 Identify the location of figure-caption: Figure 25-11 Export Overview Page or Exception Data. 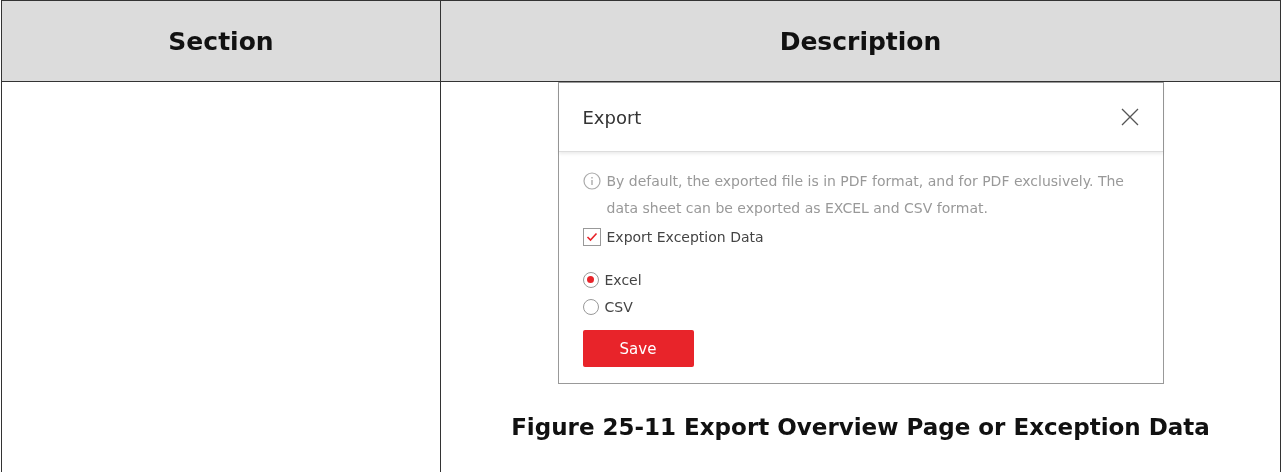
(860, 427).